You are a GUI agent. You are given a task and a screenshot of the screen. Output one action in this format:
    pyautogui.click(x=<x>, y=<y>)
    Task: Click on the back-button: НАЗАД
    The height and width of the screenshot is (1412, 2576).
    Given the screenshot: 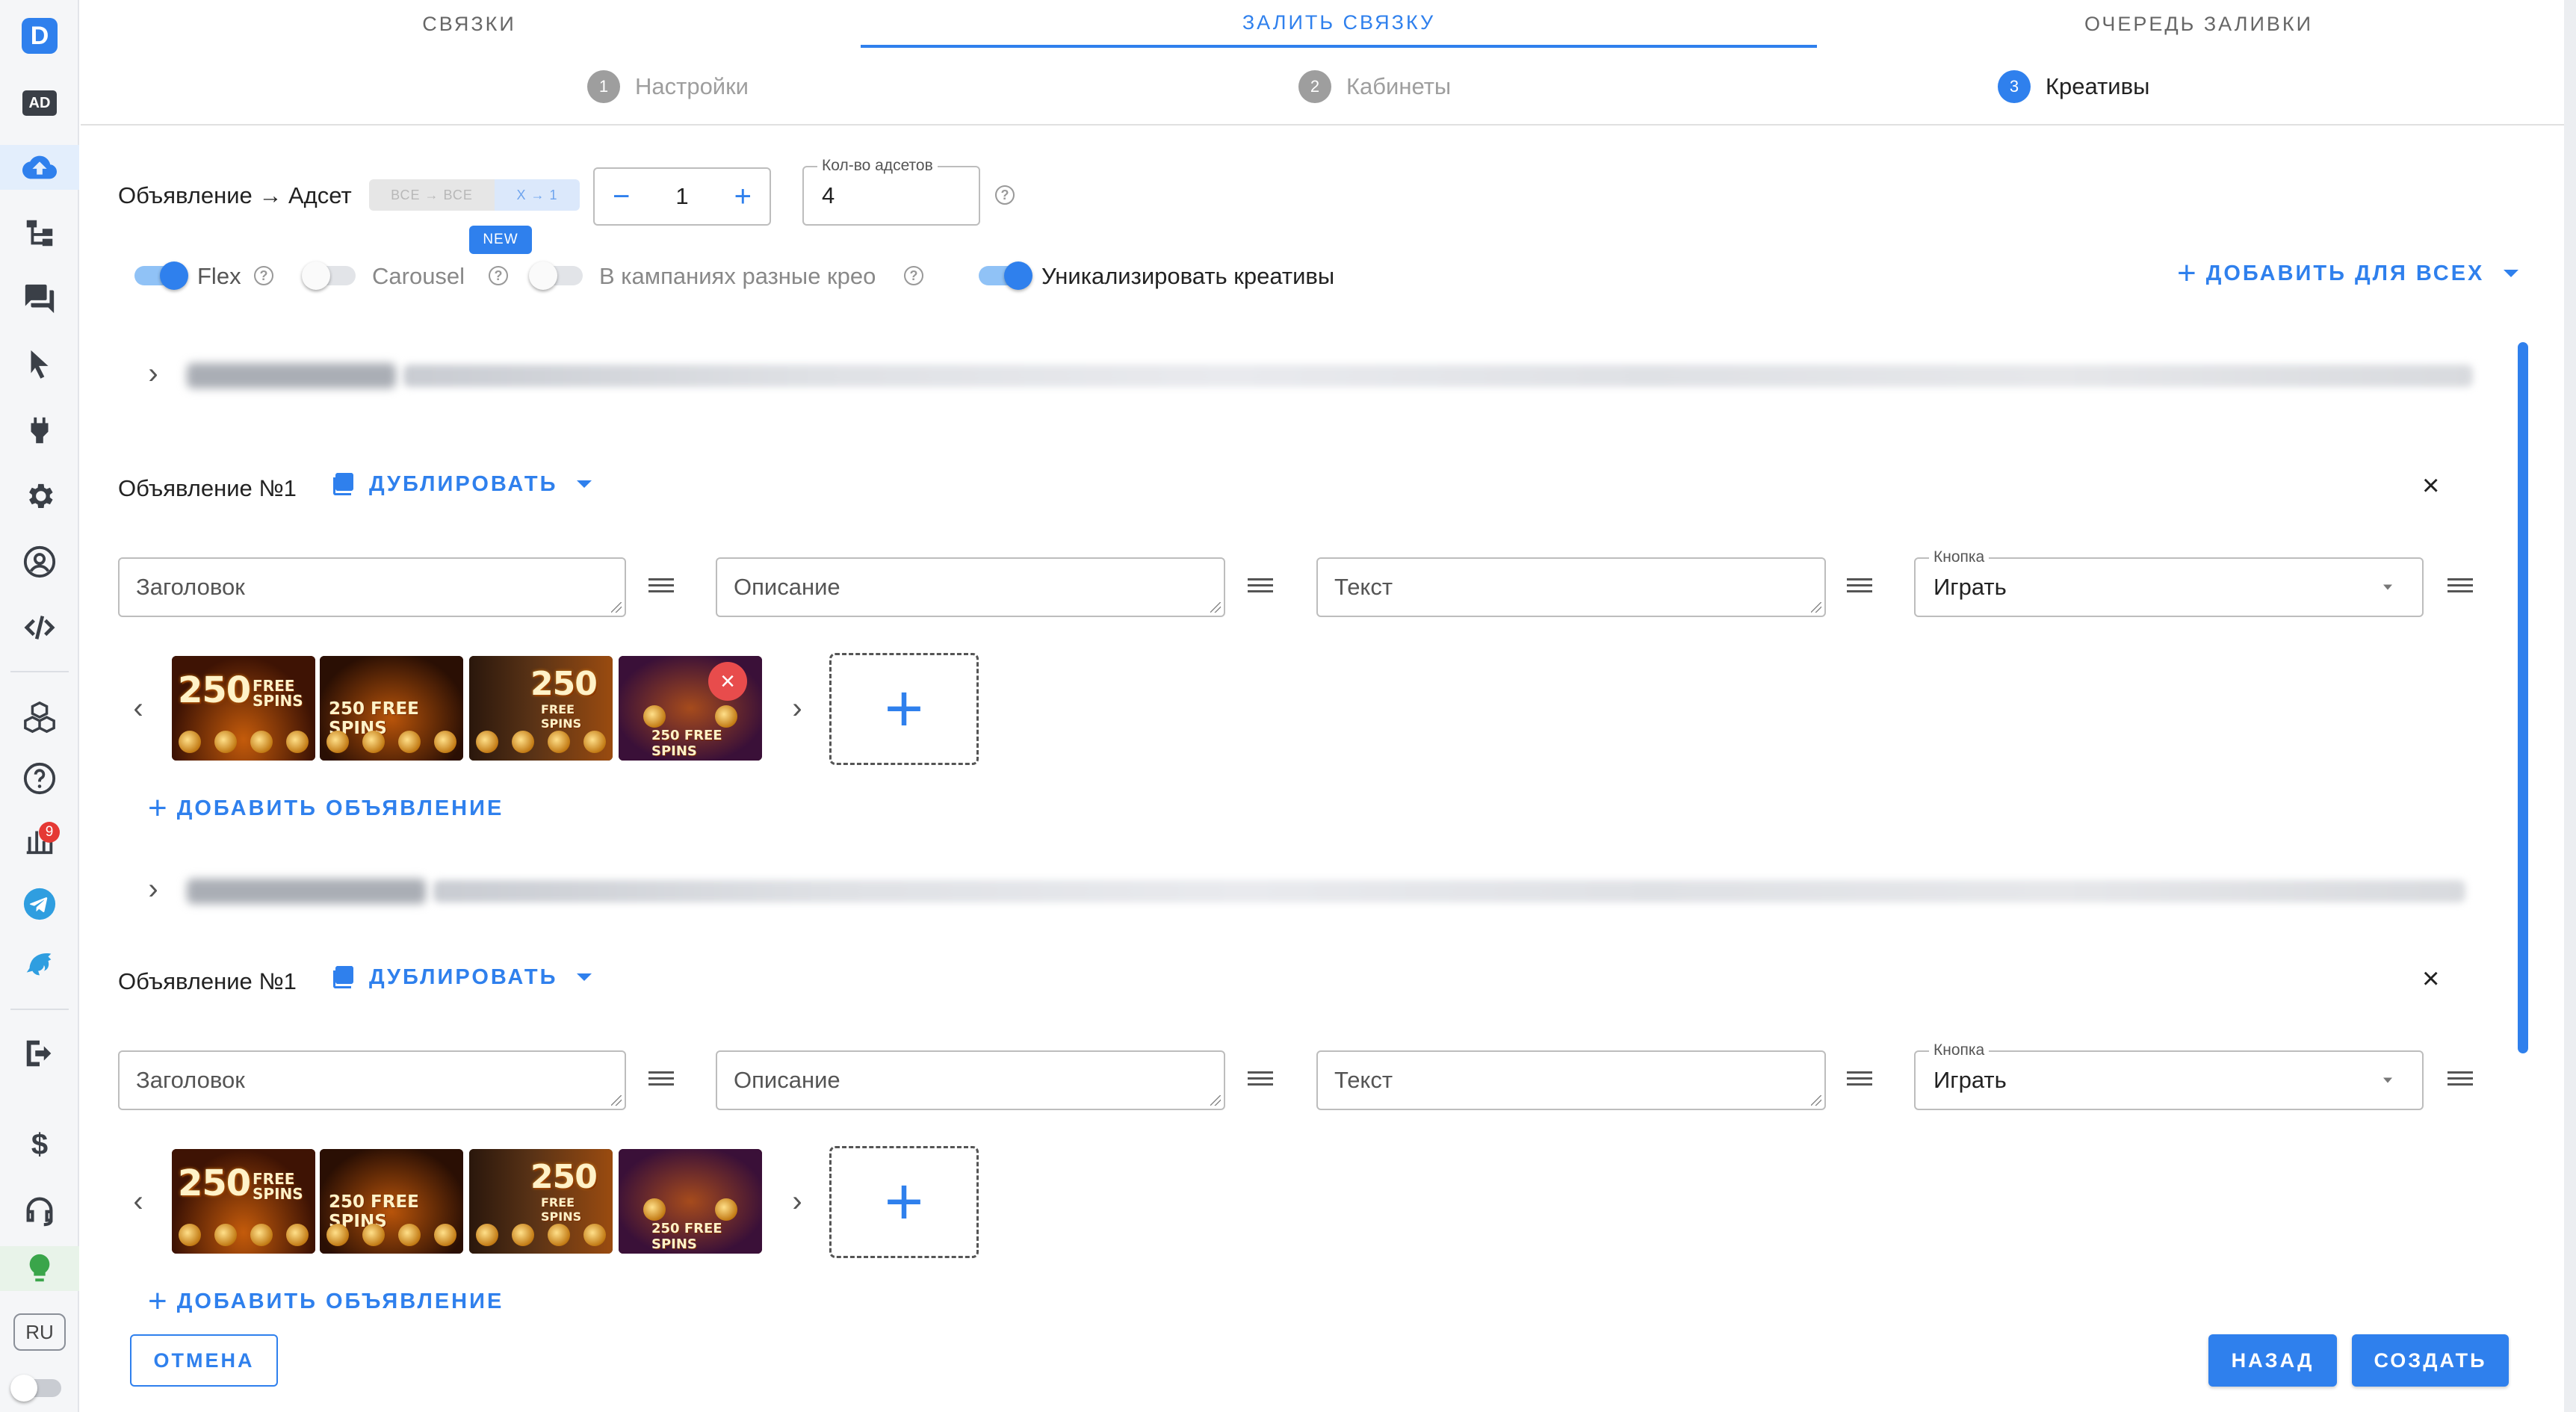 What is the action you would take?
    pyautogui.click(x=2272, y=1360)
    